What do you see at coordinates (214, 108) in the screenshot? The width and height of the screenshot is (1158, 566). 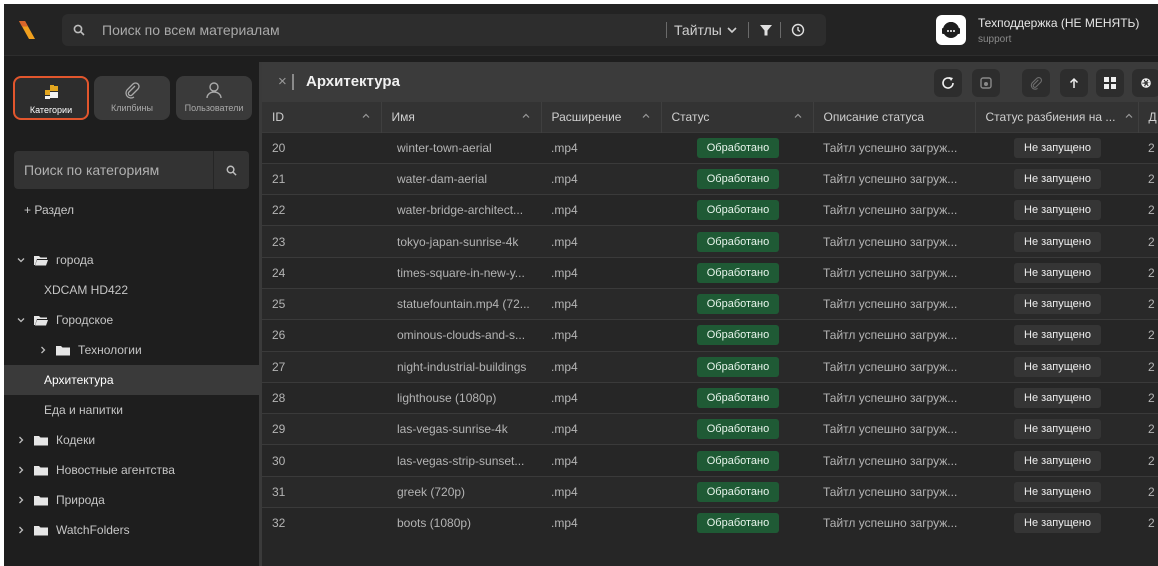 I see `mode-users-label: Пользователи` at bounding box center [214, 108].